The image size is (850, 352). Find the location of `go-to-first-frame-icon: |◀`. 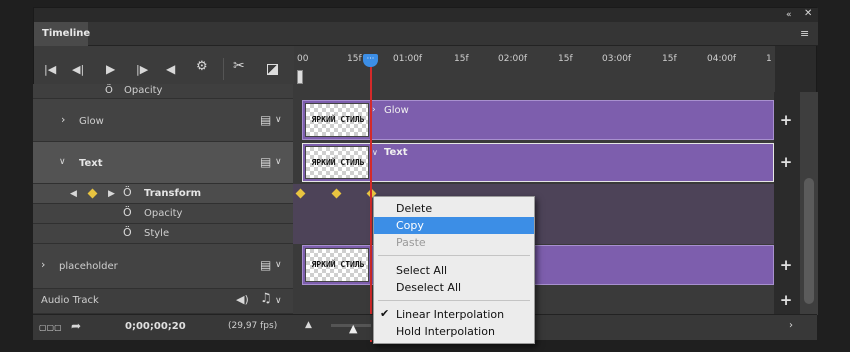

go-to-first-frame-icon: |◀ is located at coordinates (50, 70).